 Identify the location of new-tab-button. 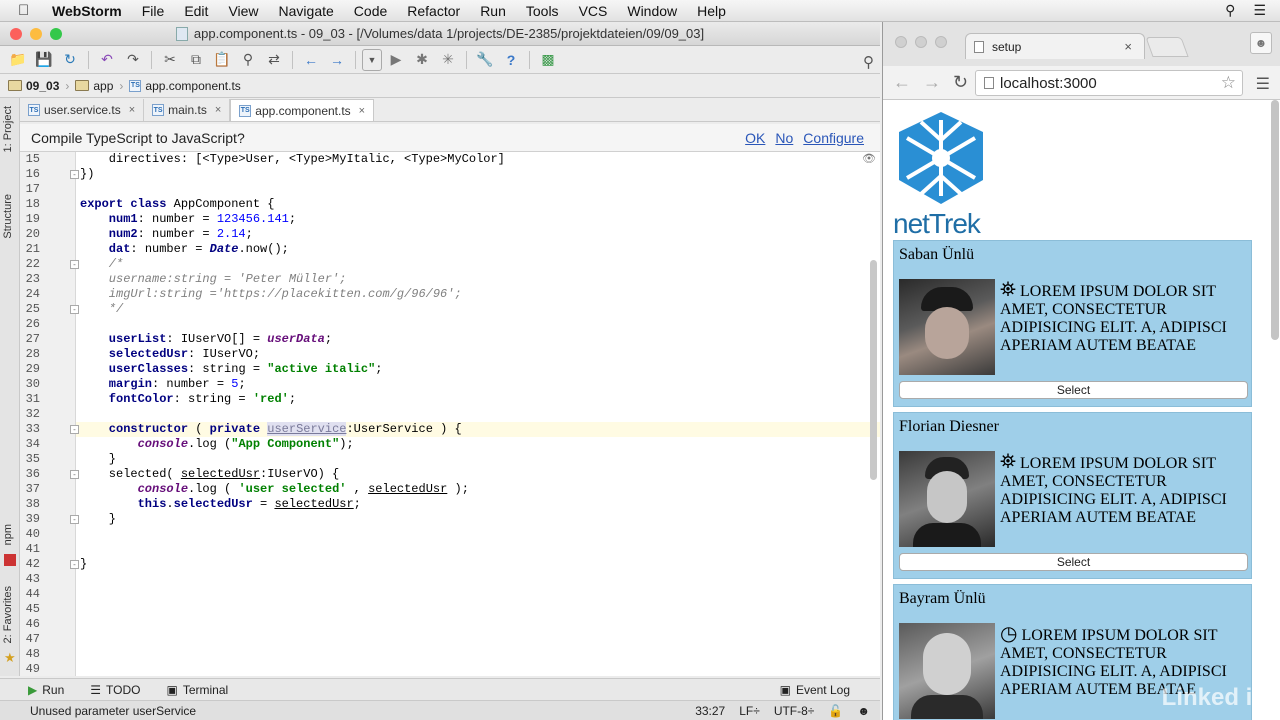
(1167, 47).